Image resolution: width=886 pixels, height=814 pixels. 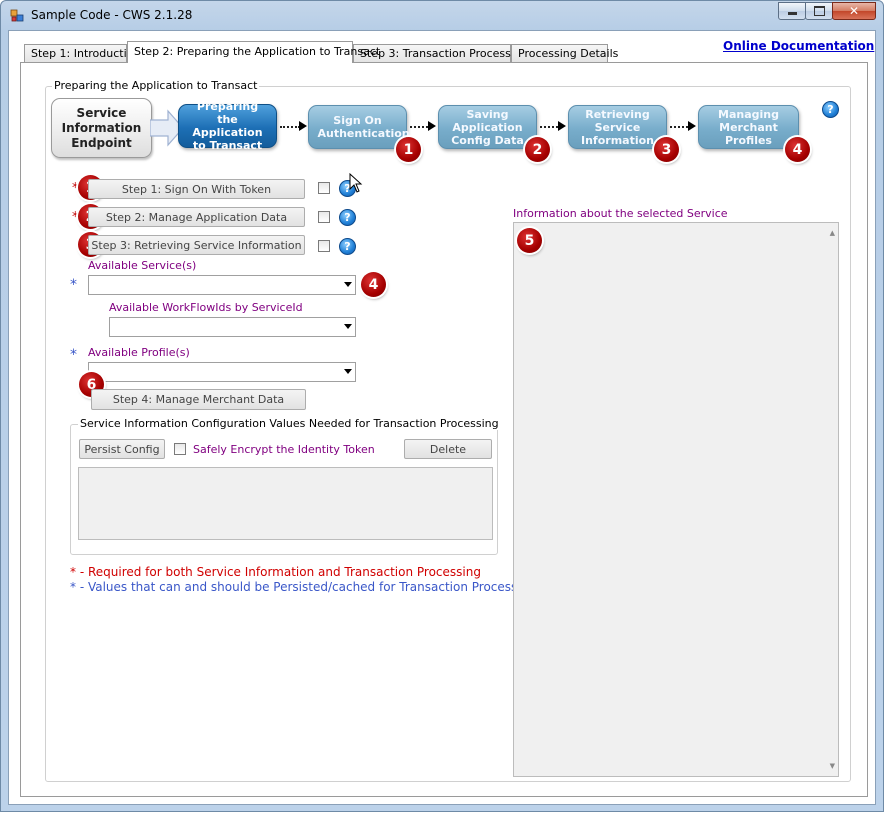 I want to click on manage-merchant-data-button: Step 4: Manage Merchant Data, so click(x=198, y=399).